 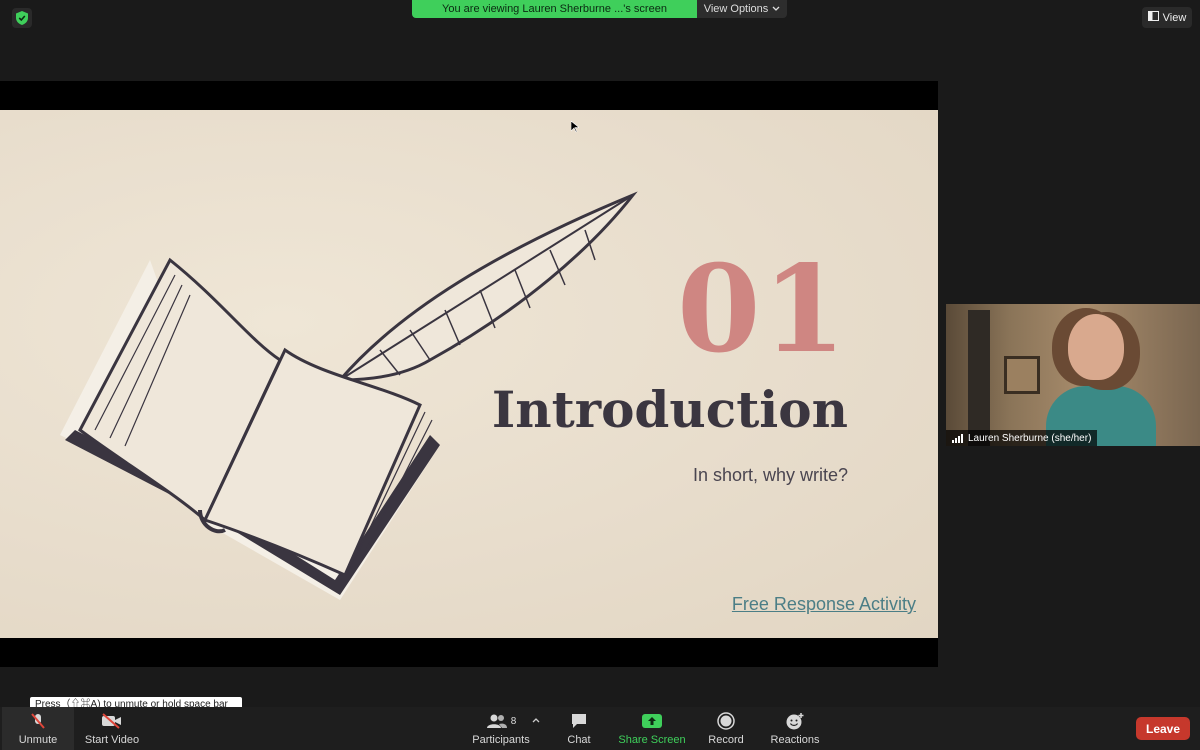 I want to click on view-options-label: View Options, so click(x=736, y=9).